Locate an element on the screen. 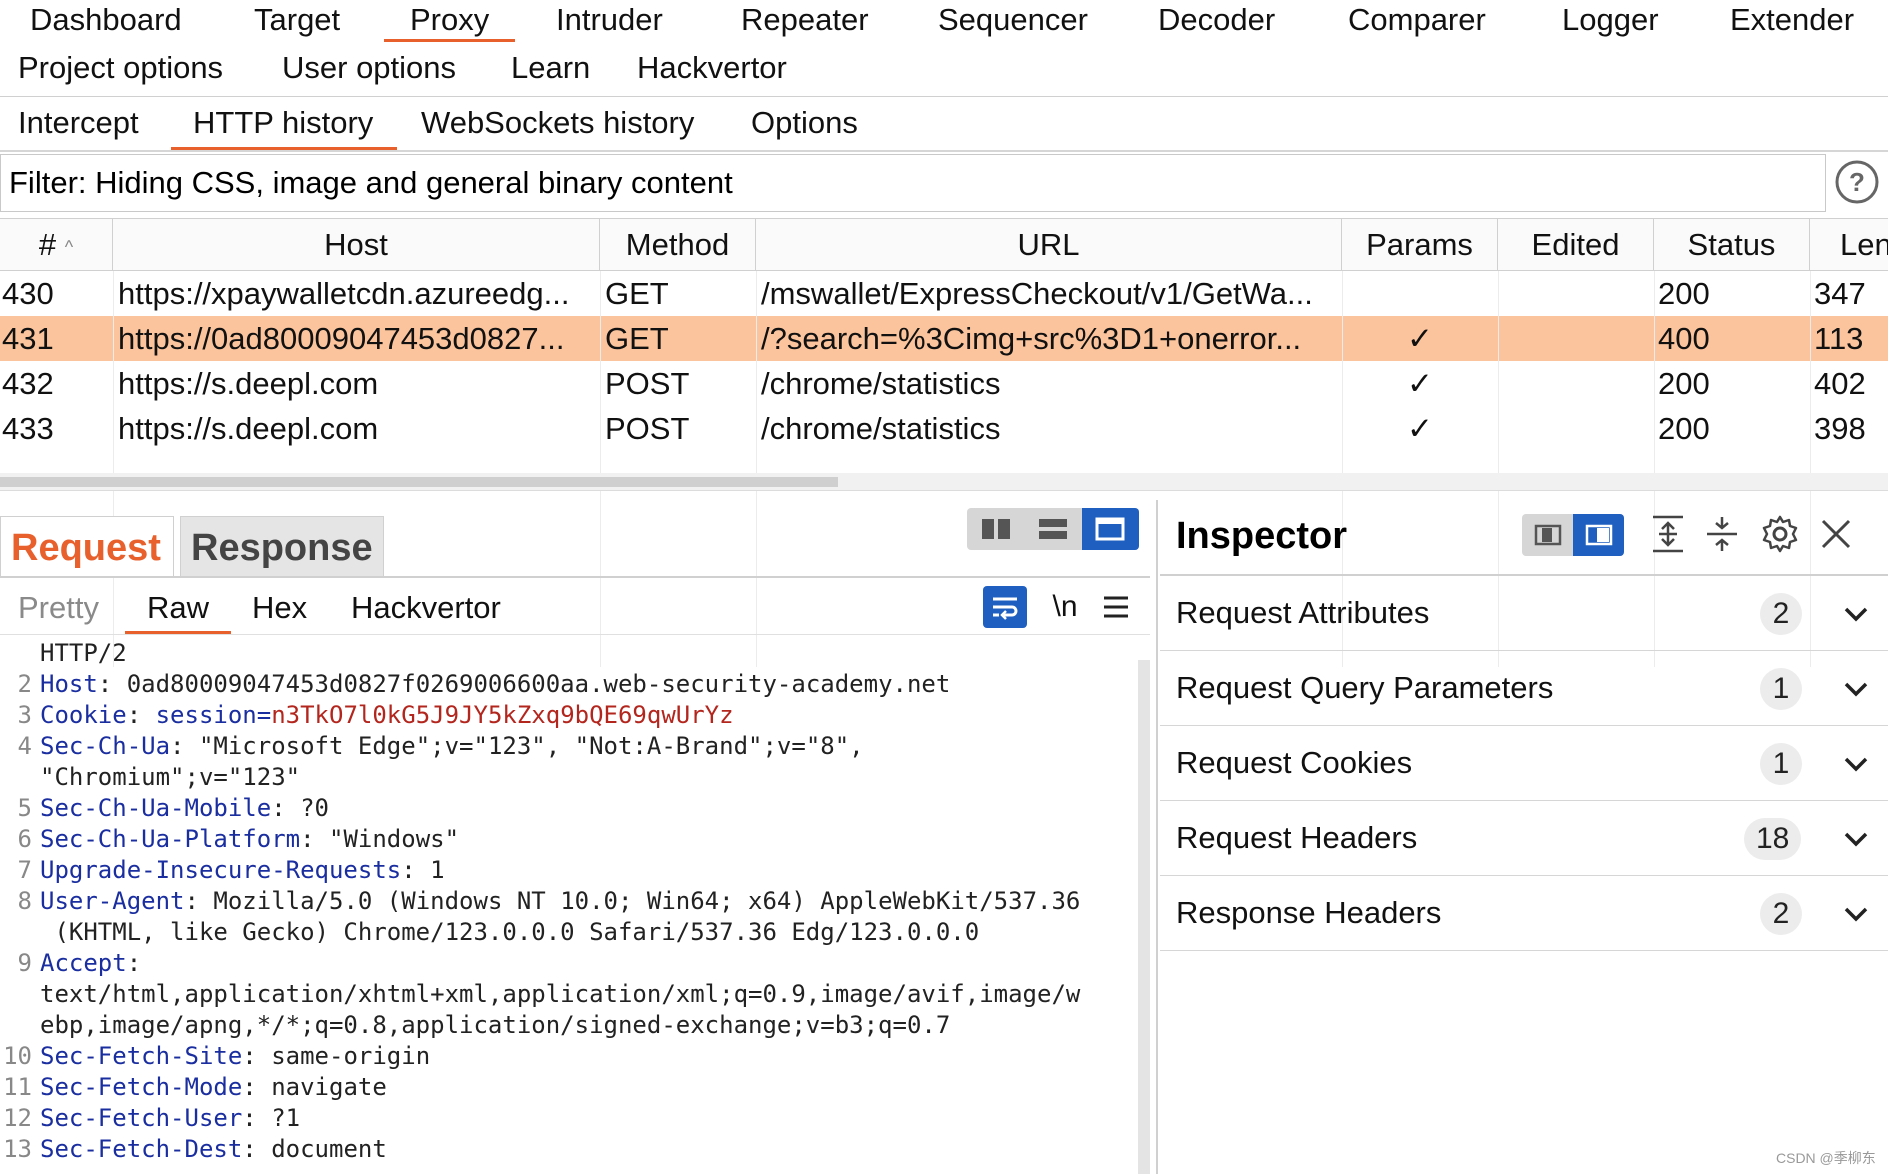  rows-icon is located at coordinates (1052, 529).